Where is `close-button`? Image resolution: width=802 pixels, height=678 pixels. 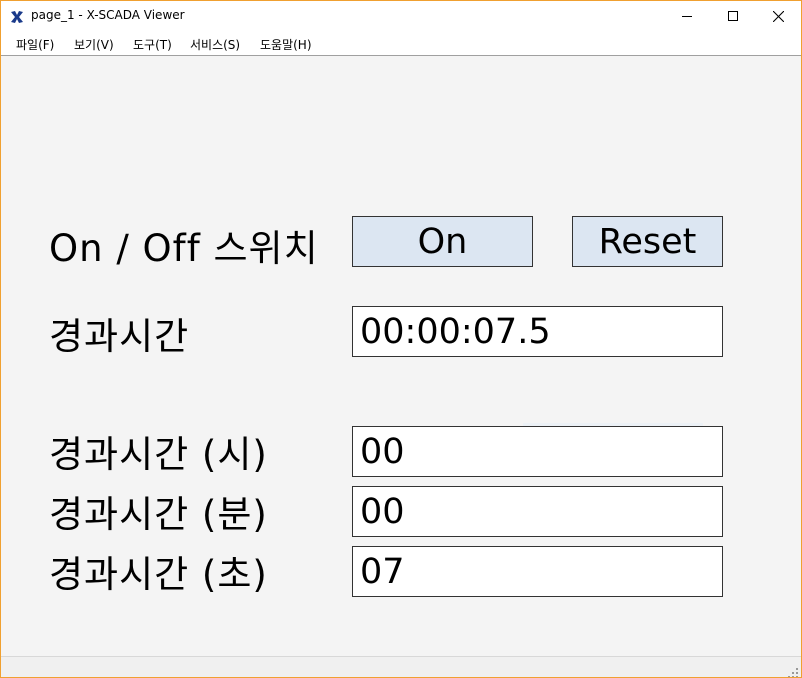
close-button is located at coordinates (778, 16).